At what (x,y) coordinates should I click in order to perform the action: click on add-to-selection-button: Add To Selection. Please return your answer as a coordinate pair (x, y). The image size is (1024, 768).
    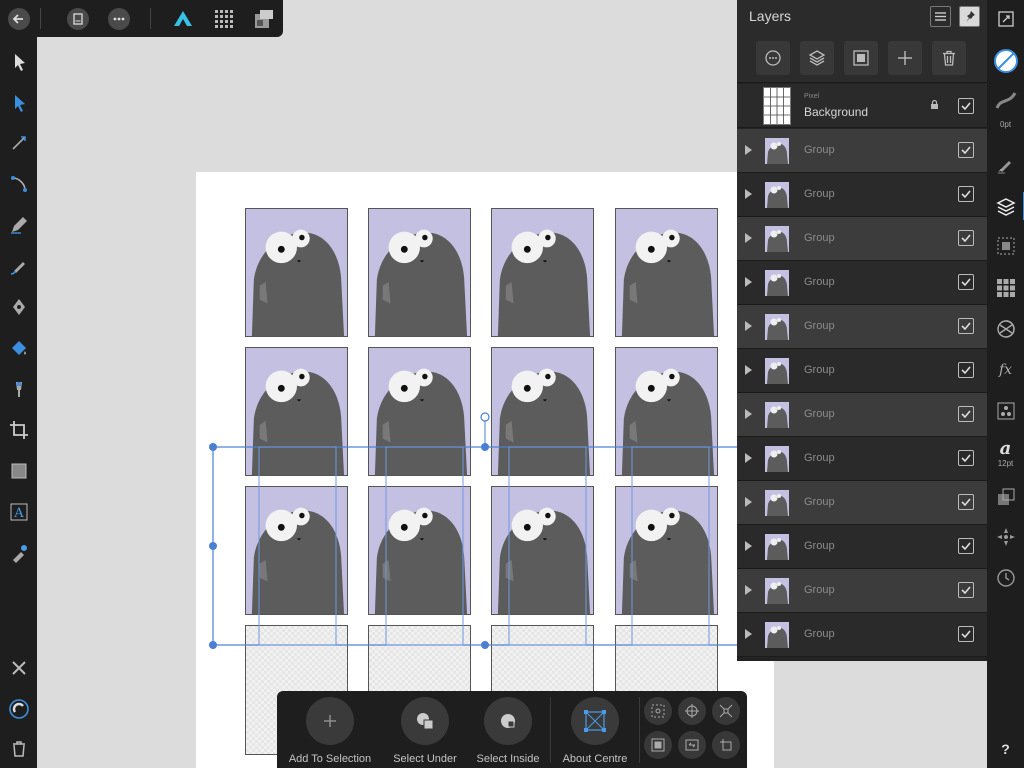
    Looking at the image, I should click on (330, 732).